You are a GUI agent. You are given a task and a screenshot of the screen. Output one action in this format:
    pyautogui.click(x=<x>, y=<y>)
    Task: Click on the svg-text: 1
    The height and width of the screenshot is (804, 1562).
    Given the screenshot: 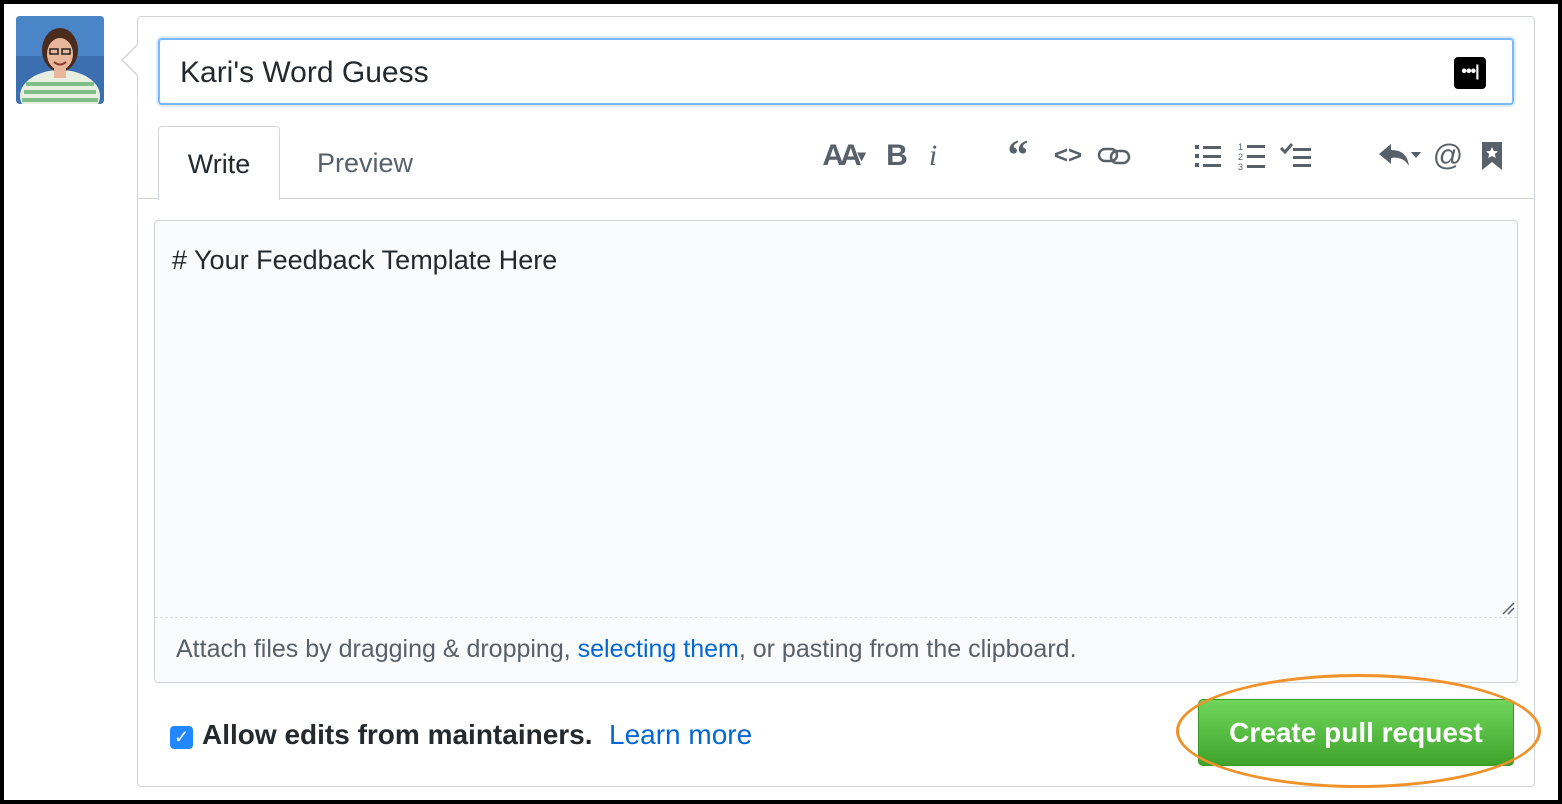 What is the action you would take?
    pyautogui.click(x=1240, y=147)
    